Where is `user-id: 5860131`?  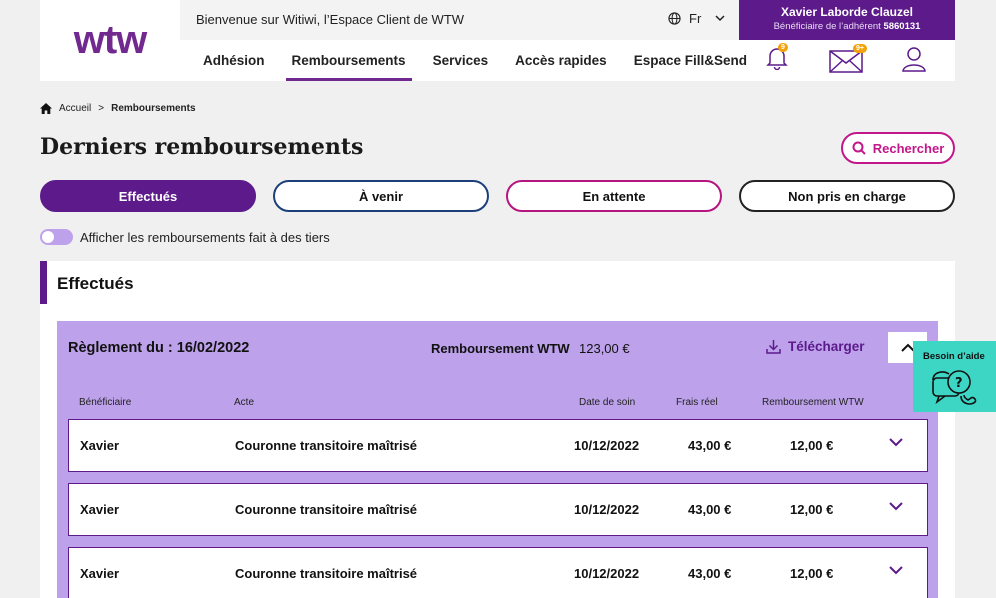 user-id: 5860131 is located at coordinates (902, 26).